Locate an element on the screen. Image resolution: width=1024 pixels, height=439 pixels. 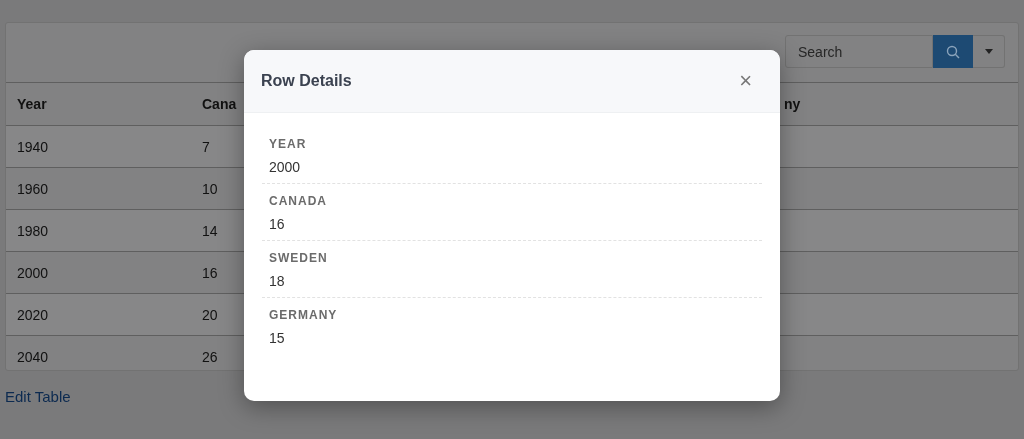
dialog-title: Row Details is located at coordinates (306, 81).